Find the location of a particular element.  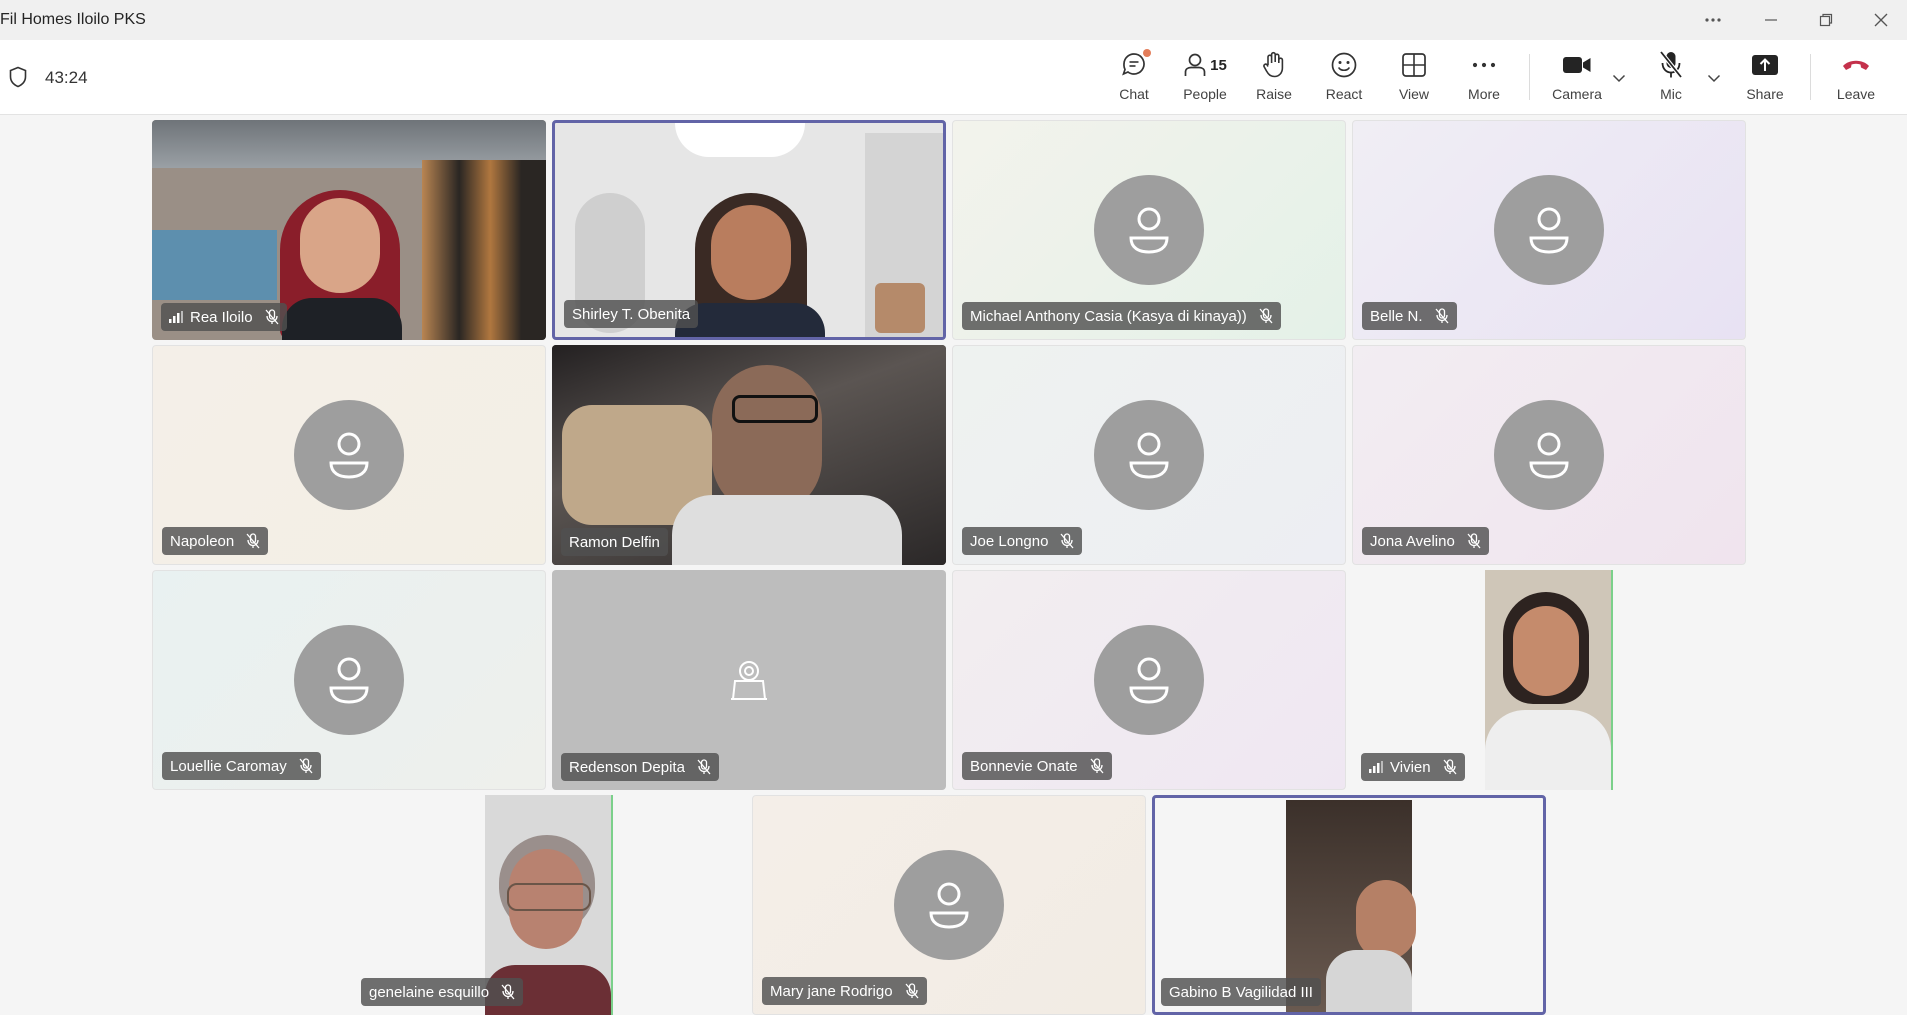

camera-label: Camera is located at coordinates (1577, 94).